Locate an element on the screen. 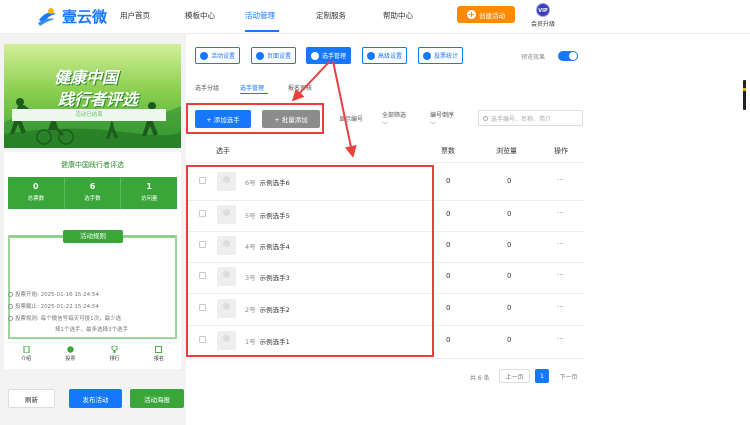 The height and width of the screenshot is (425, 750). annotation-arrows is located at coordinates (324, 109).